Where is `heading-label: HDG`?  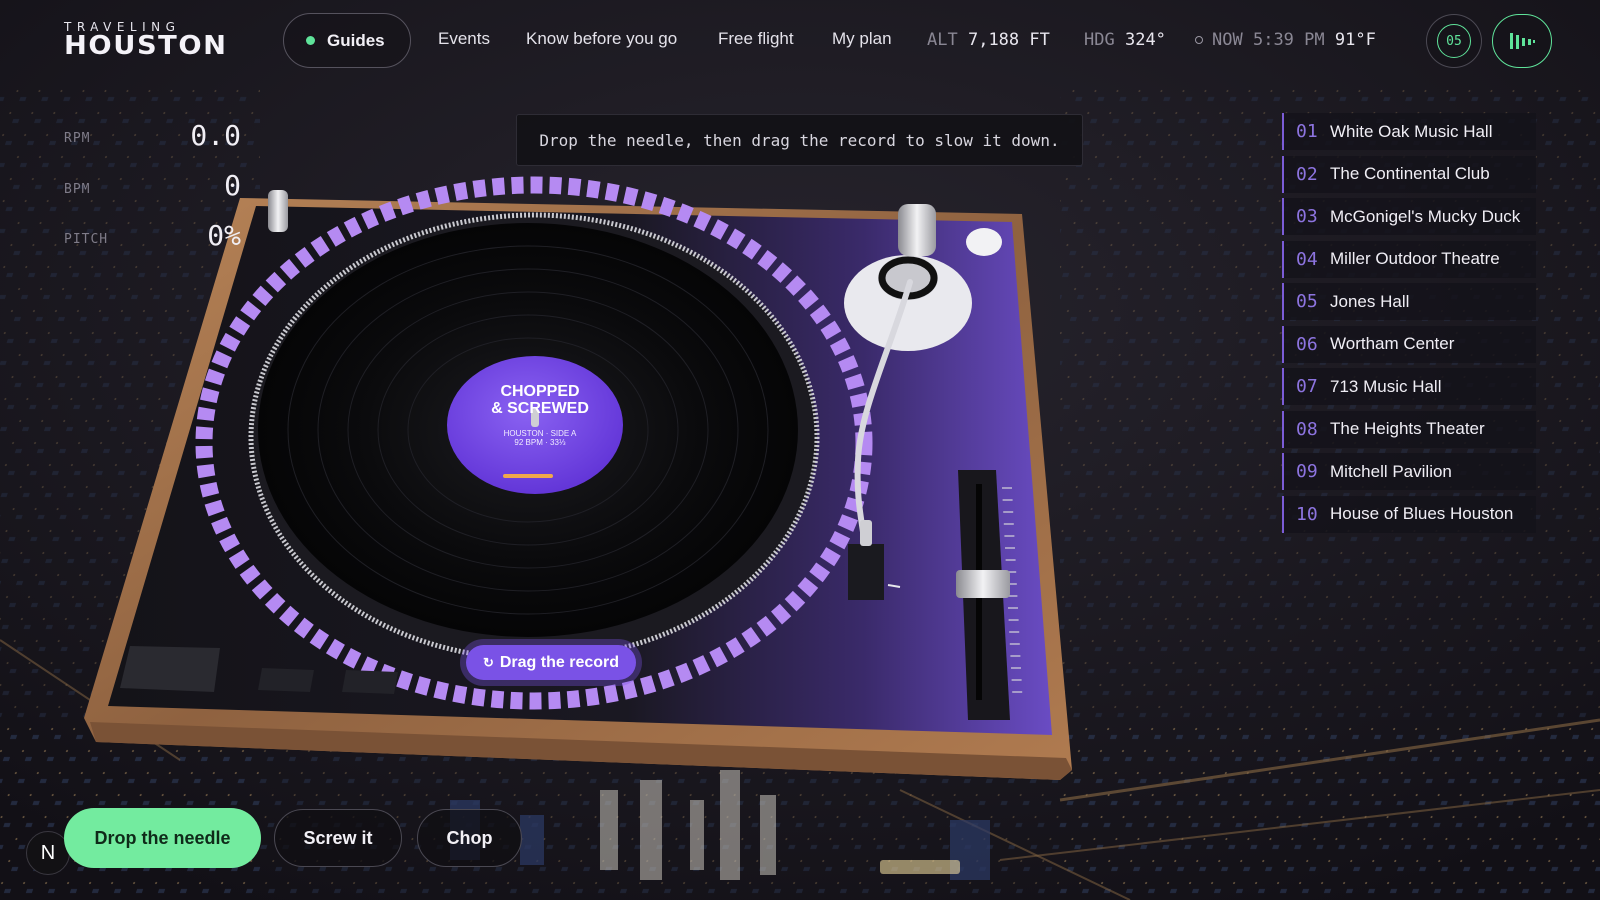
heading-label: HDG is located at coordinates (1099, 40).